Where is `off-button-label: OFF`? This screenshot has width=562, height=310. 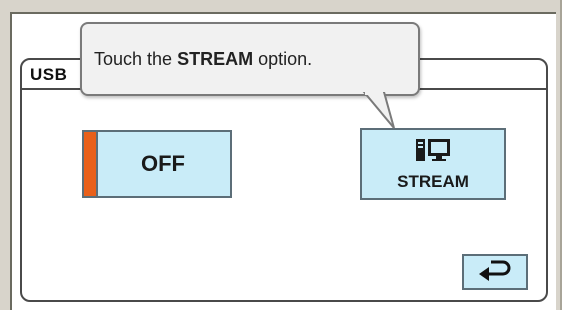
off-button-label: OFF is located at coordinates (163, 163).